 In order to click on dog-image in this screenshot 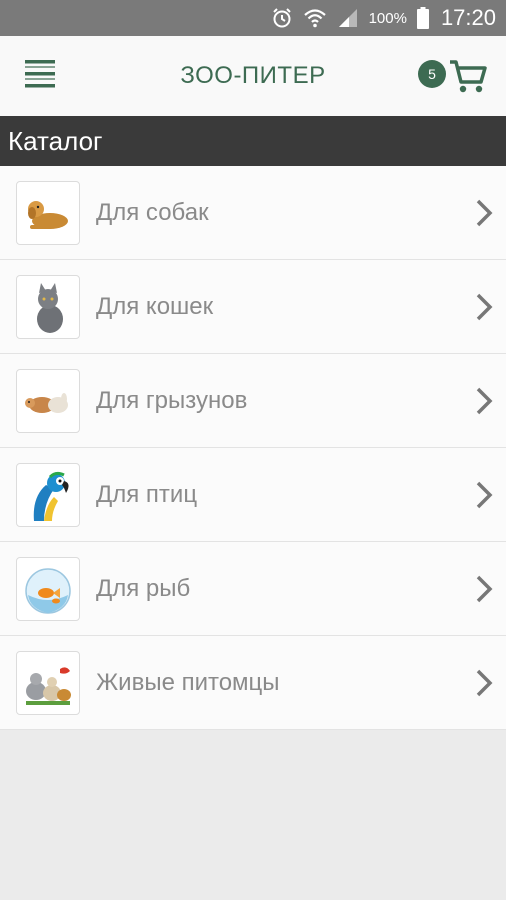, I will do `click(48, 212)`.